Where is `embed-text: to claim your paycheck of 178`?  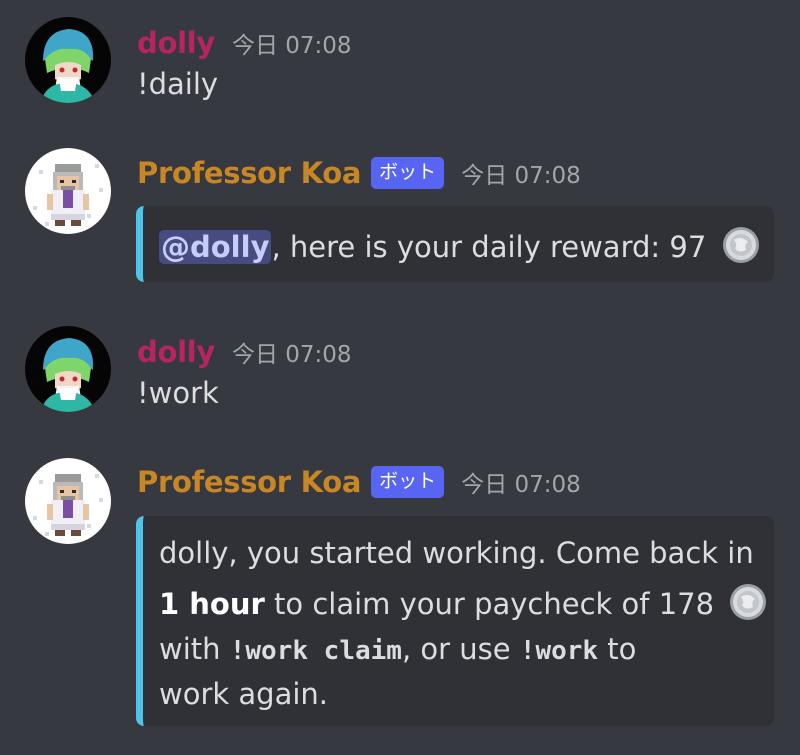 embed-text: to claim your paycheck of 178 is located at coordinates (489, 604).